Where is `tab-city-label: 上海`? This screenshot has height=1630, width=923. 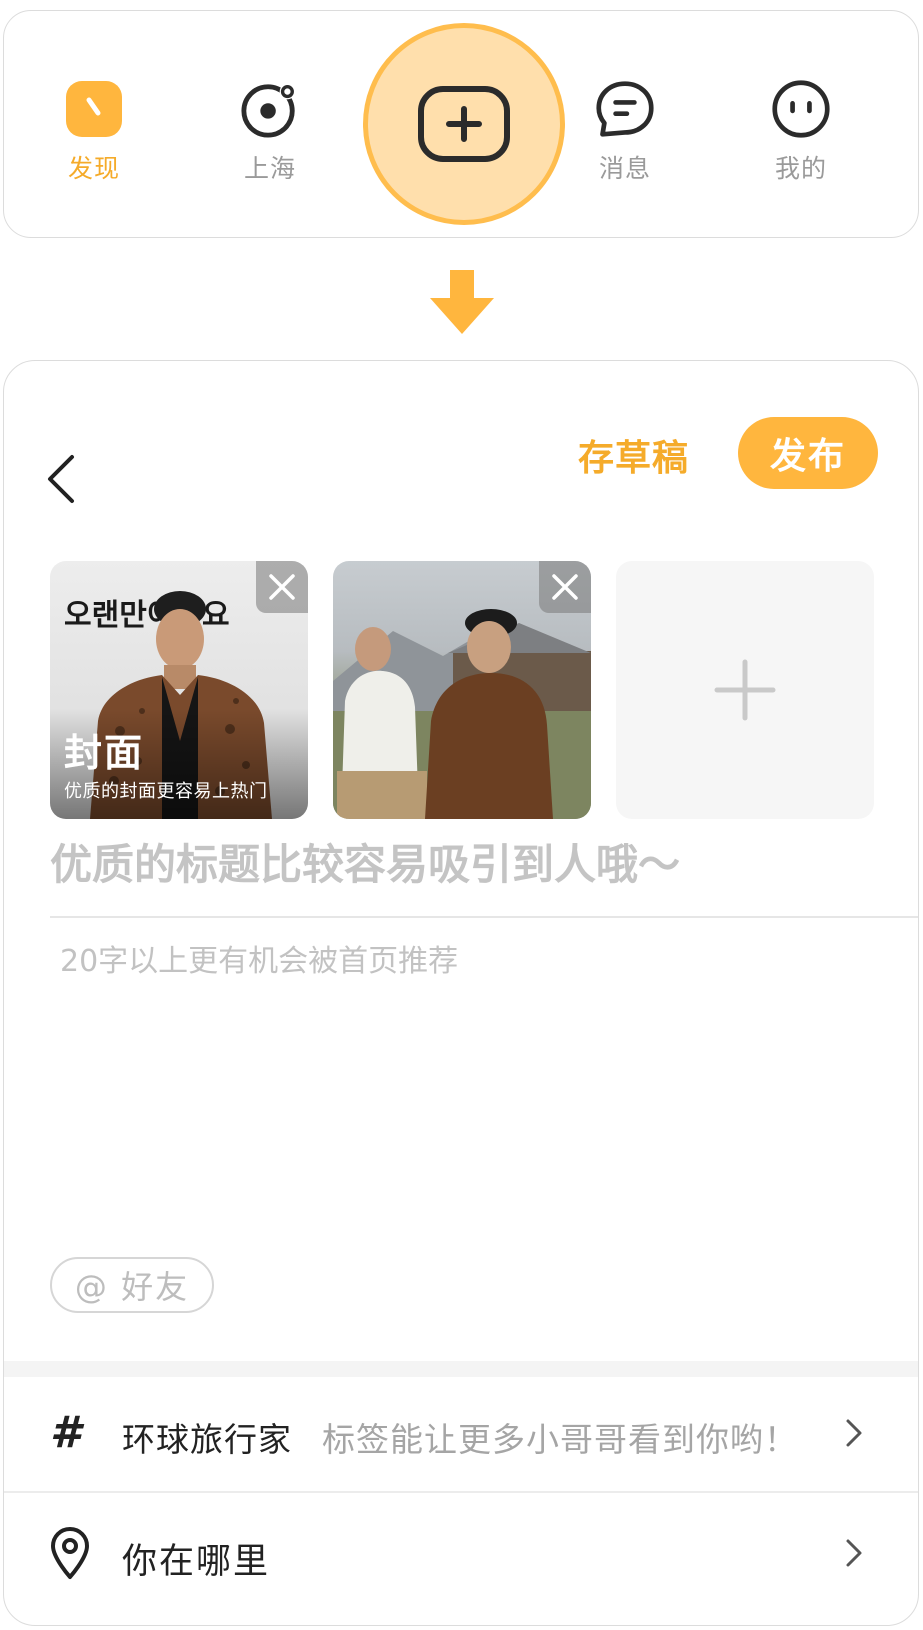
tab-city-label: 上海 is located at coordinates (269, 168).